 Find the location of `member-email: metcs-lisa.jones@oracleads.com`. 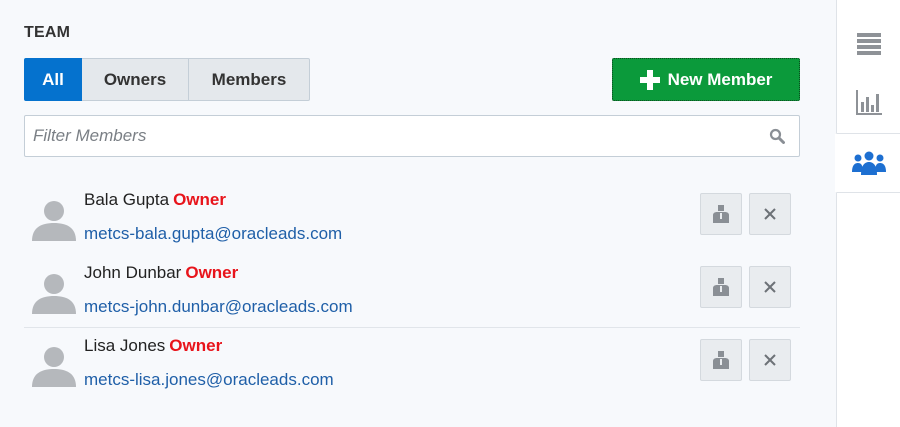

member-email: metcs-lisa.jones@oracleads.com is located at coordinates (209, 380).